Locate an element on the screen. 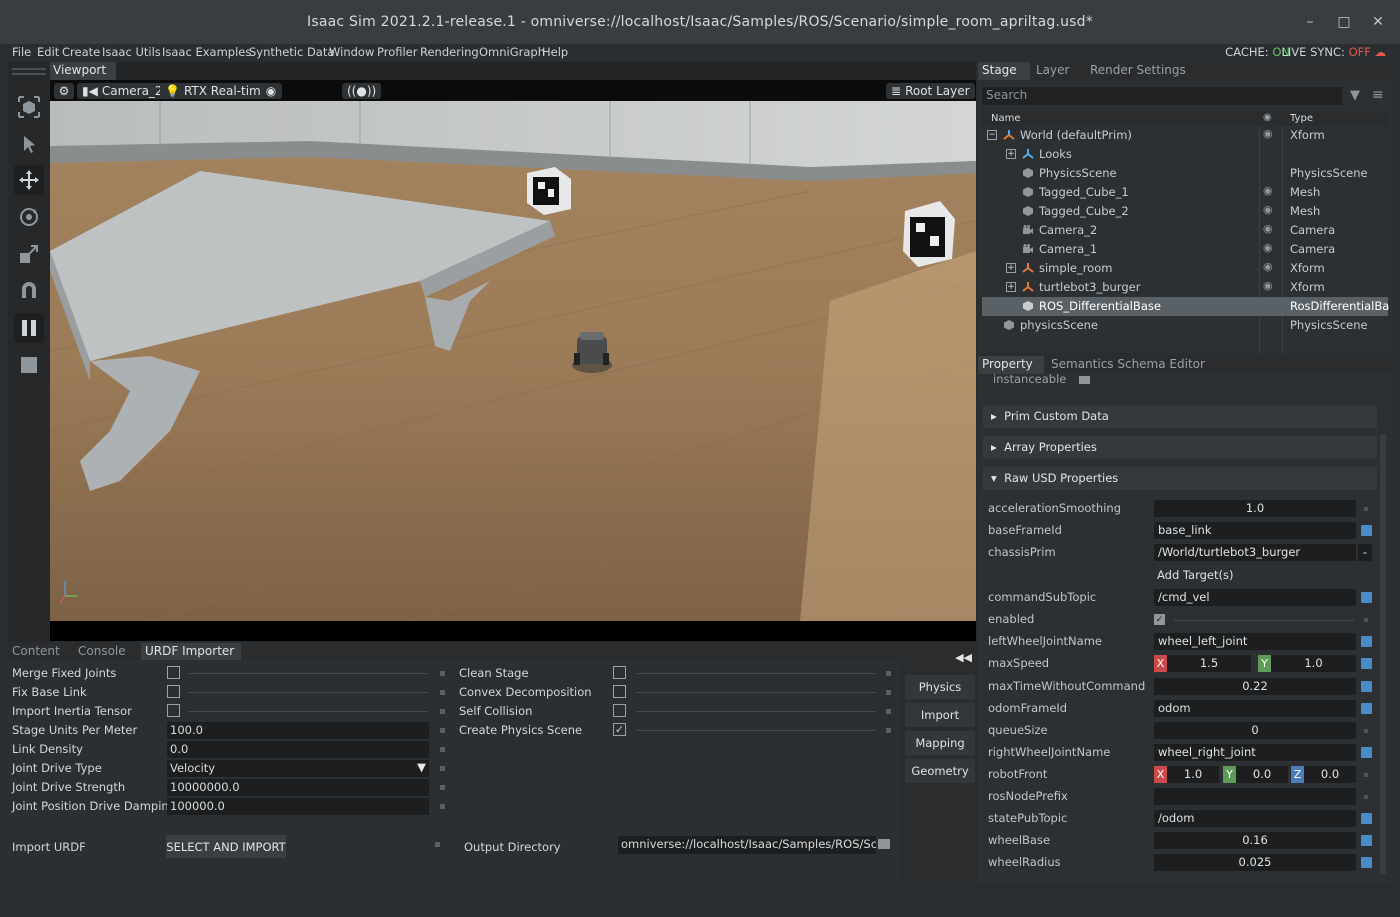 Image resolution: width=1400 pixels, height=917 pixels. pause-icon is located at coordinates (29, 328).